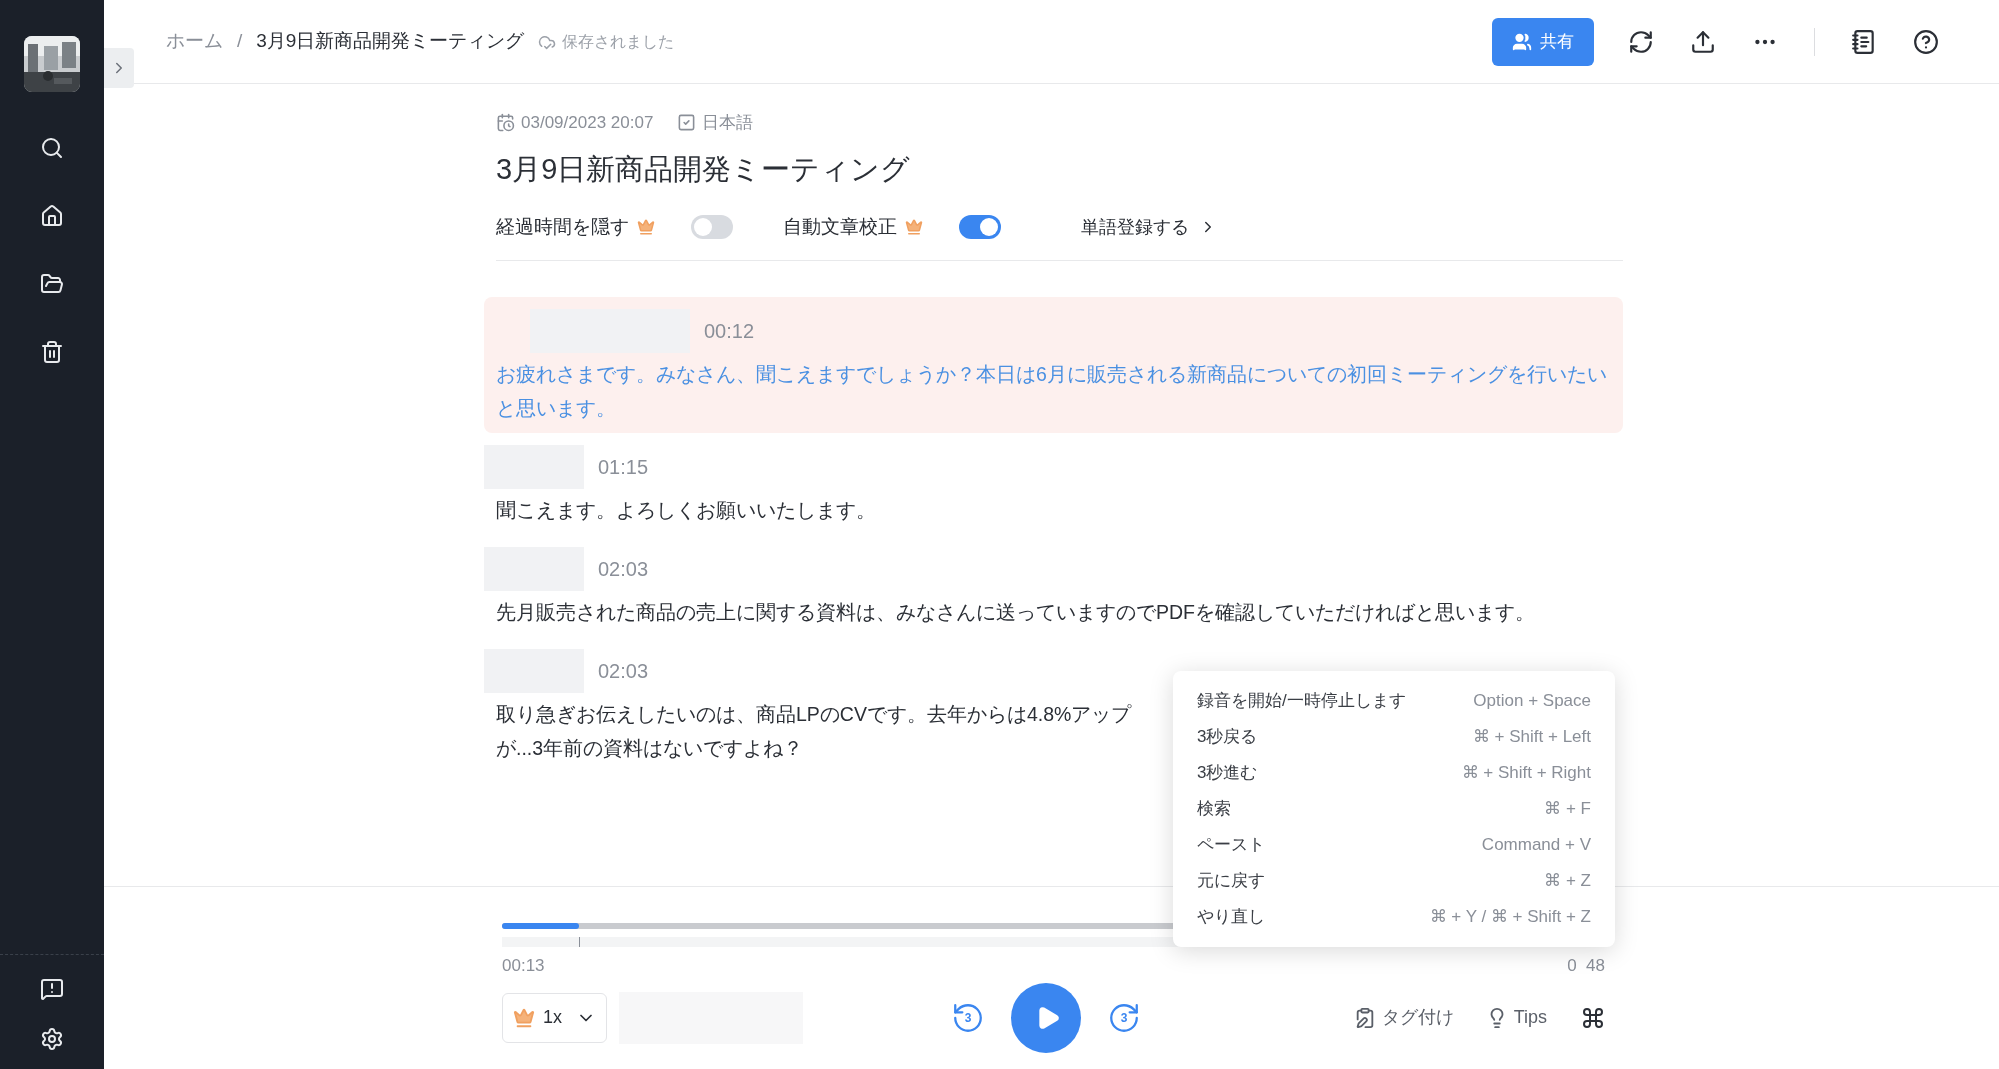 The height and width of the screenshot is (1069, 1999). I want to click on shortcut-action: 3秒戻る, so click(1227, 737).